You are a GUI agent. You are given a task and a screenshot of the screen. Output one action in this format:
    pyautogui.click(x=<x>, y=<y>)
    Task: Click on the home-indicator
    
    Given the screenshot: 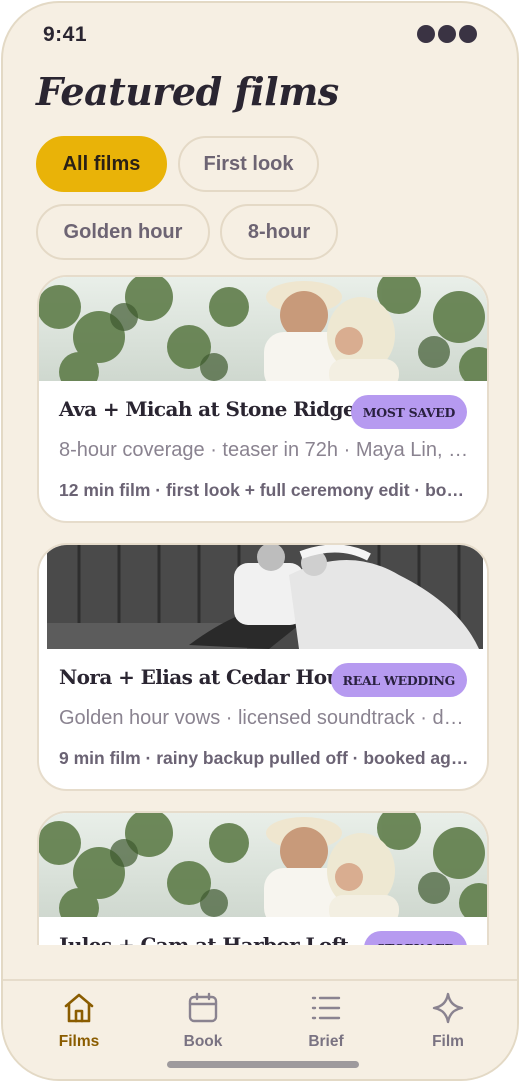 What is the action you would take?
    pyautogui.click(x=263, y=1064)
    